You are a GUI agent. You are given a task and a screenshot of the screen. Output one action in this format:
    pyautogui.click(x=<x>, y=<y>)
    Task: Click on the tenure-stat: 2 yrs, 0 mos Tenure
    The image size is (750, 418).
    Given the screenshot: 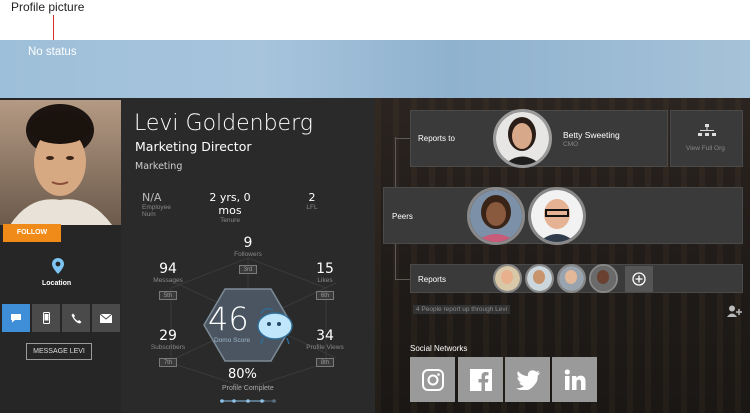 What is the action you would take?
    pyautogui.click(x=230, y=207)
    